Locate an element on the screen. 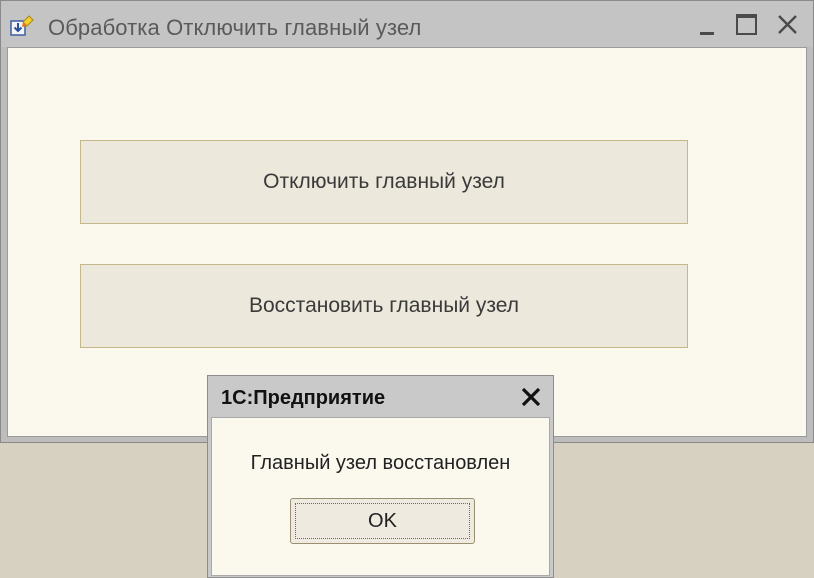 This screenshot has width=814, height=578. dialog-title-bar: 1С:Предприятие is located at coordinates (380, 396).